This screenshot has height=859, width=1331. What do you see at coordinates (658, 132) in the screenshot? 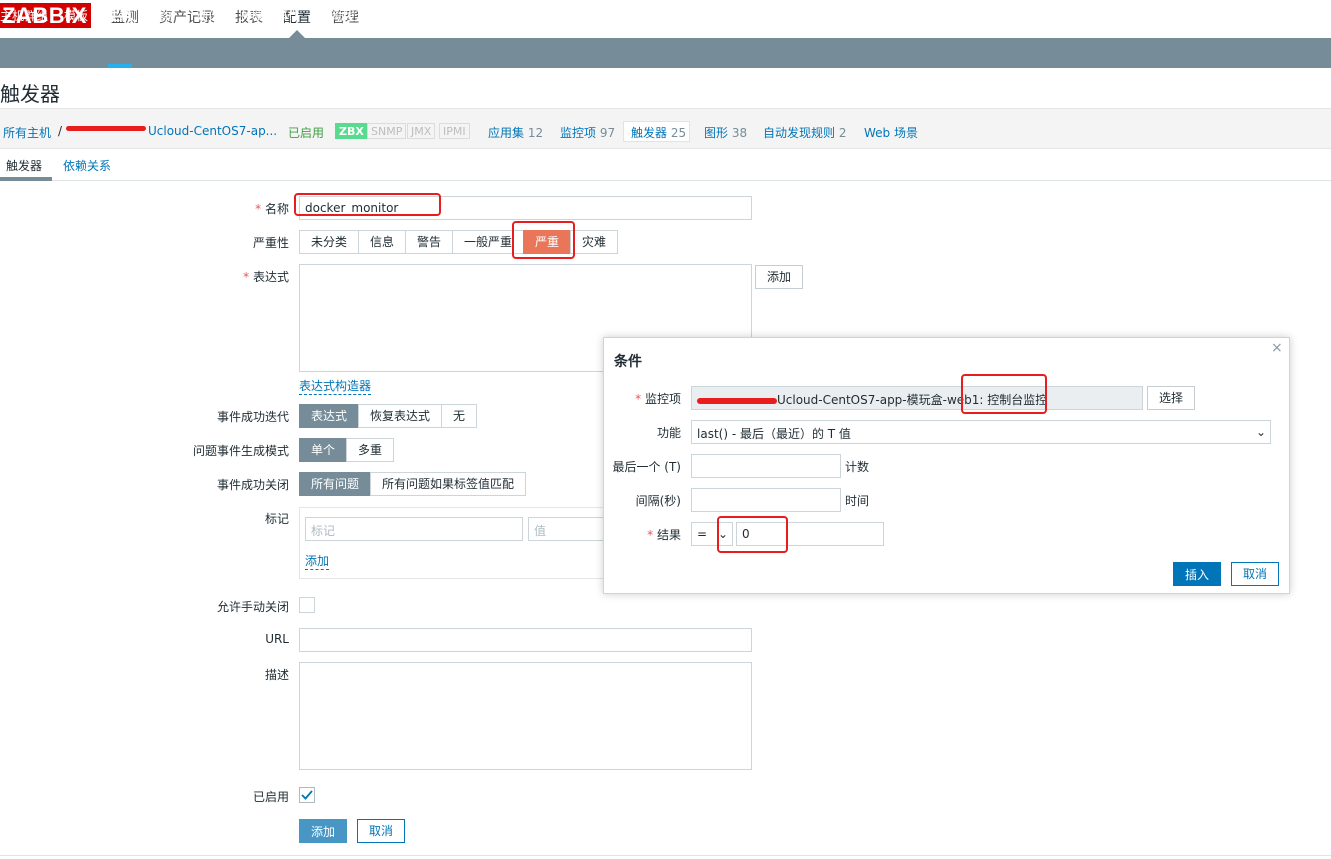
I see `breadcrumb-triggers: 触发器 25` at bounding box center [658, 132].